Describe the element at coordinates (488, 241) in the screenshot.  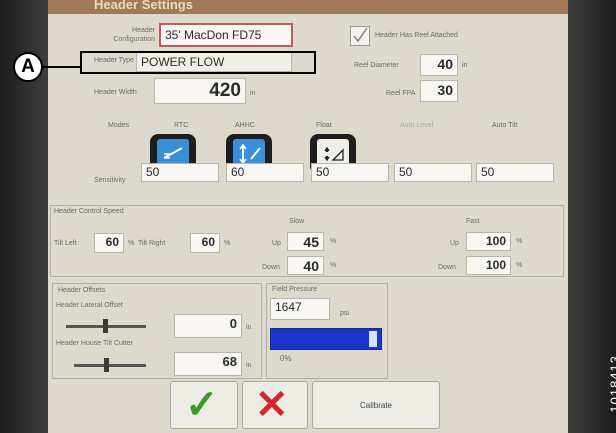
I see `fast-up-field: 100` at that location.